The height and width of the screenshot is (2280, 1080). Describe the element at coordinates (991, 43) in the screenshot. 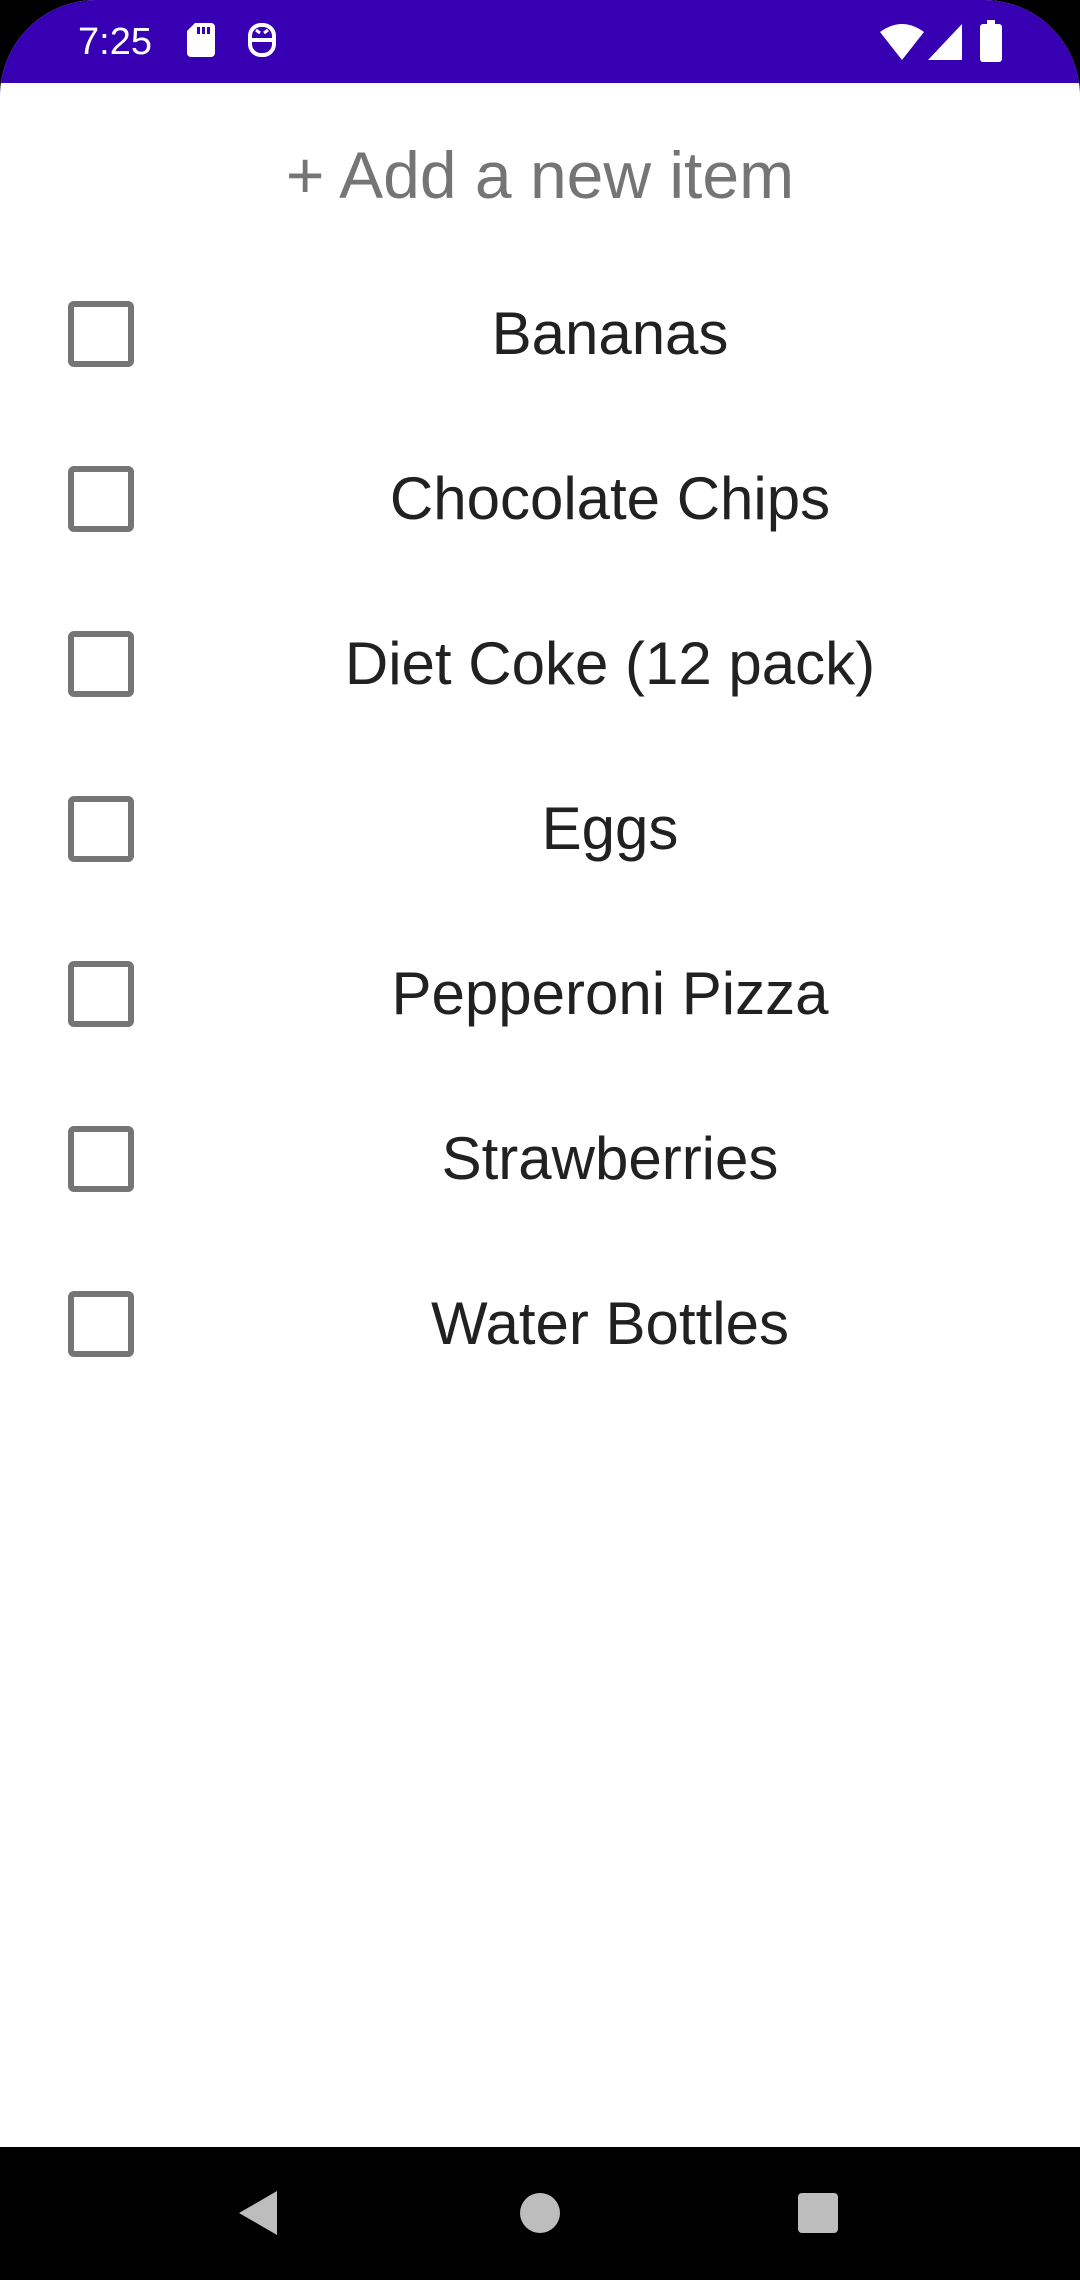

I see `battery-icon` at that location.